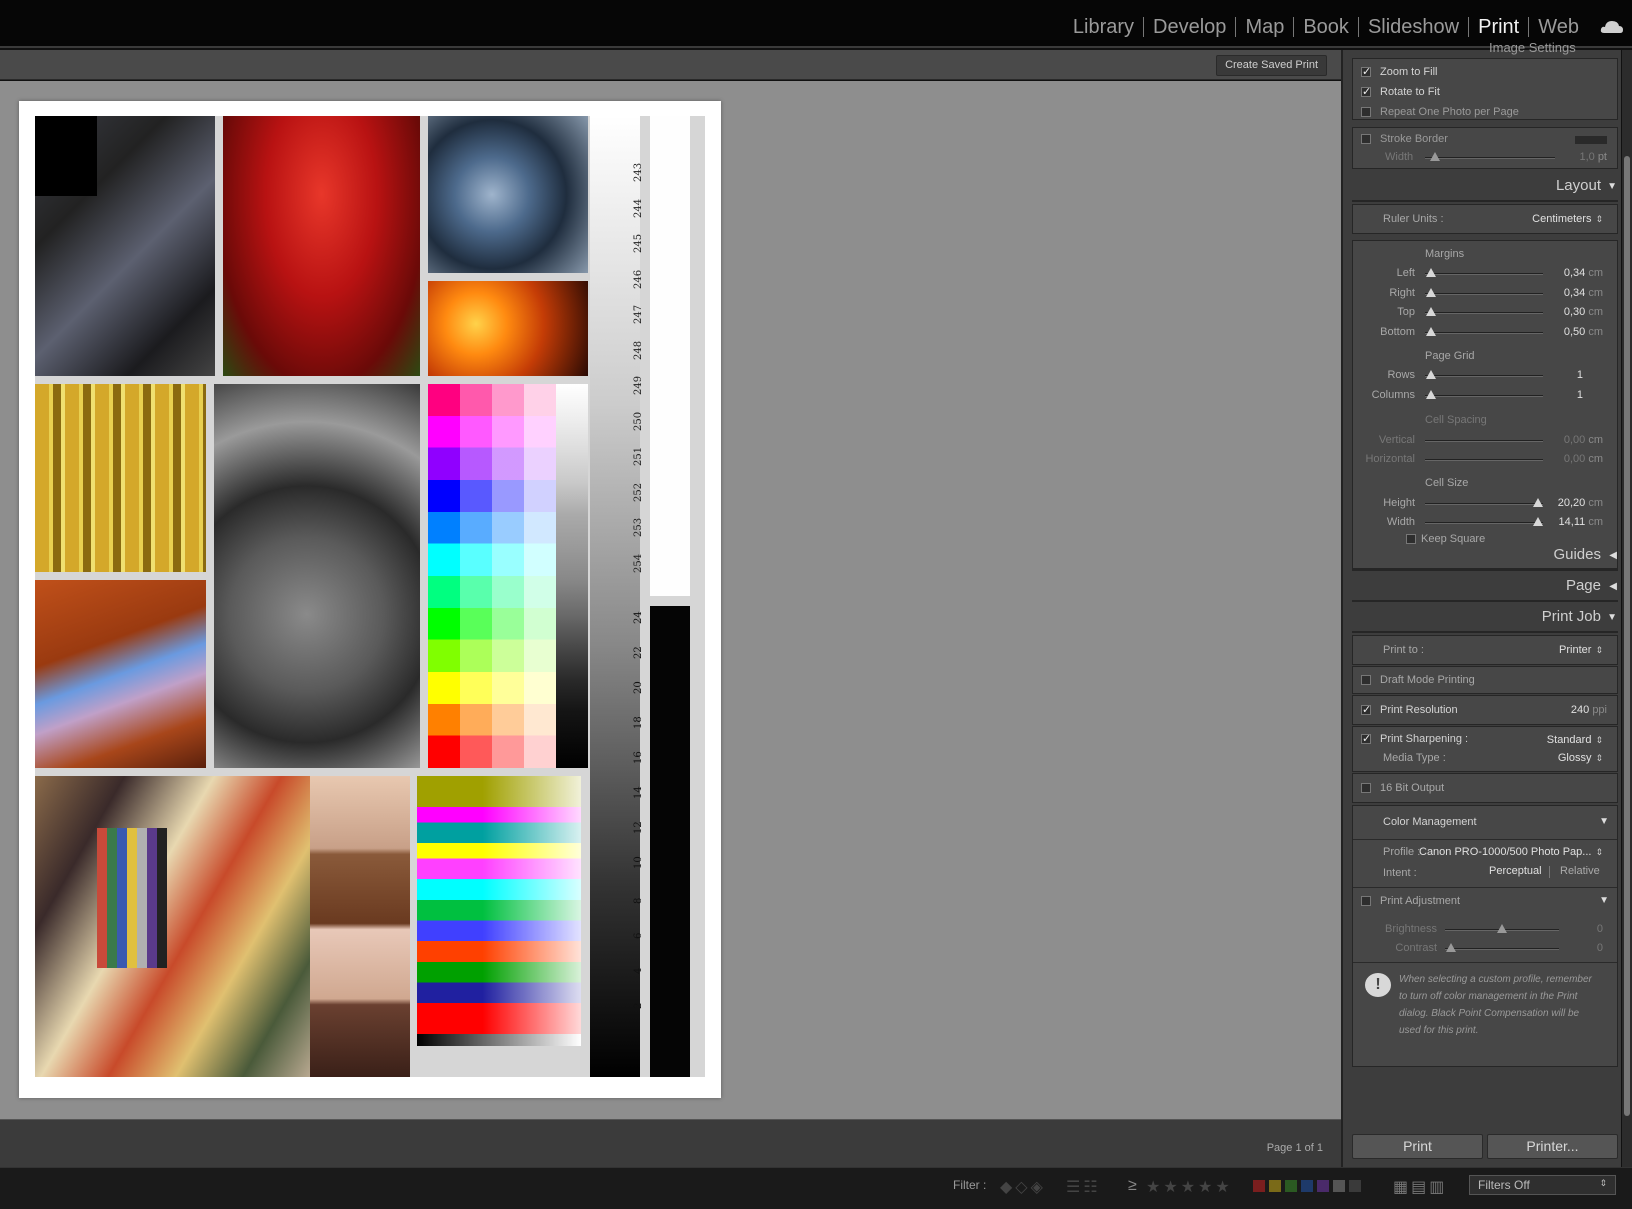  What do you see at coordinates (1264, 27) in the screenshot?
I see `module-map: Map` at bounding box center [1264, 27].